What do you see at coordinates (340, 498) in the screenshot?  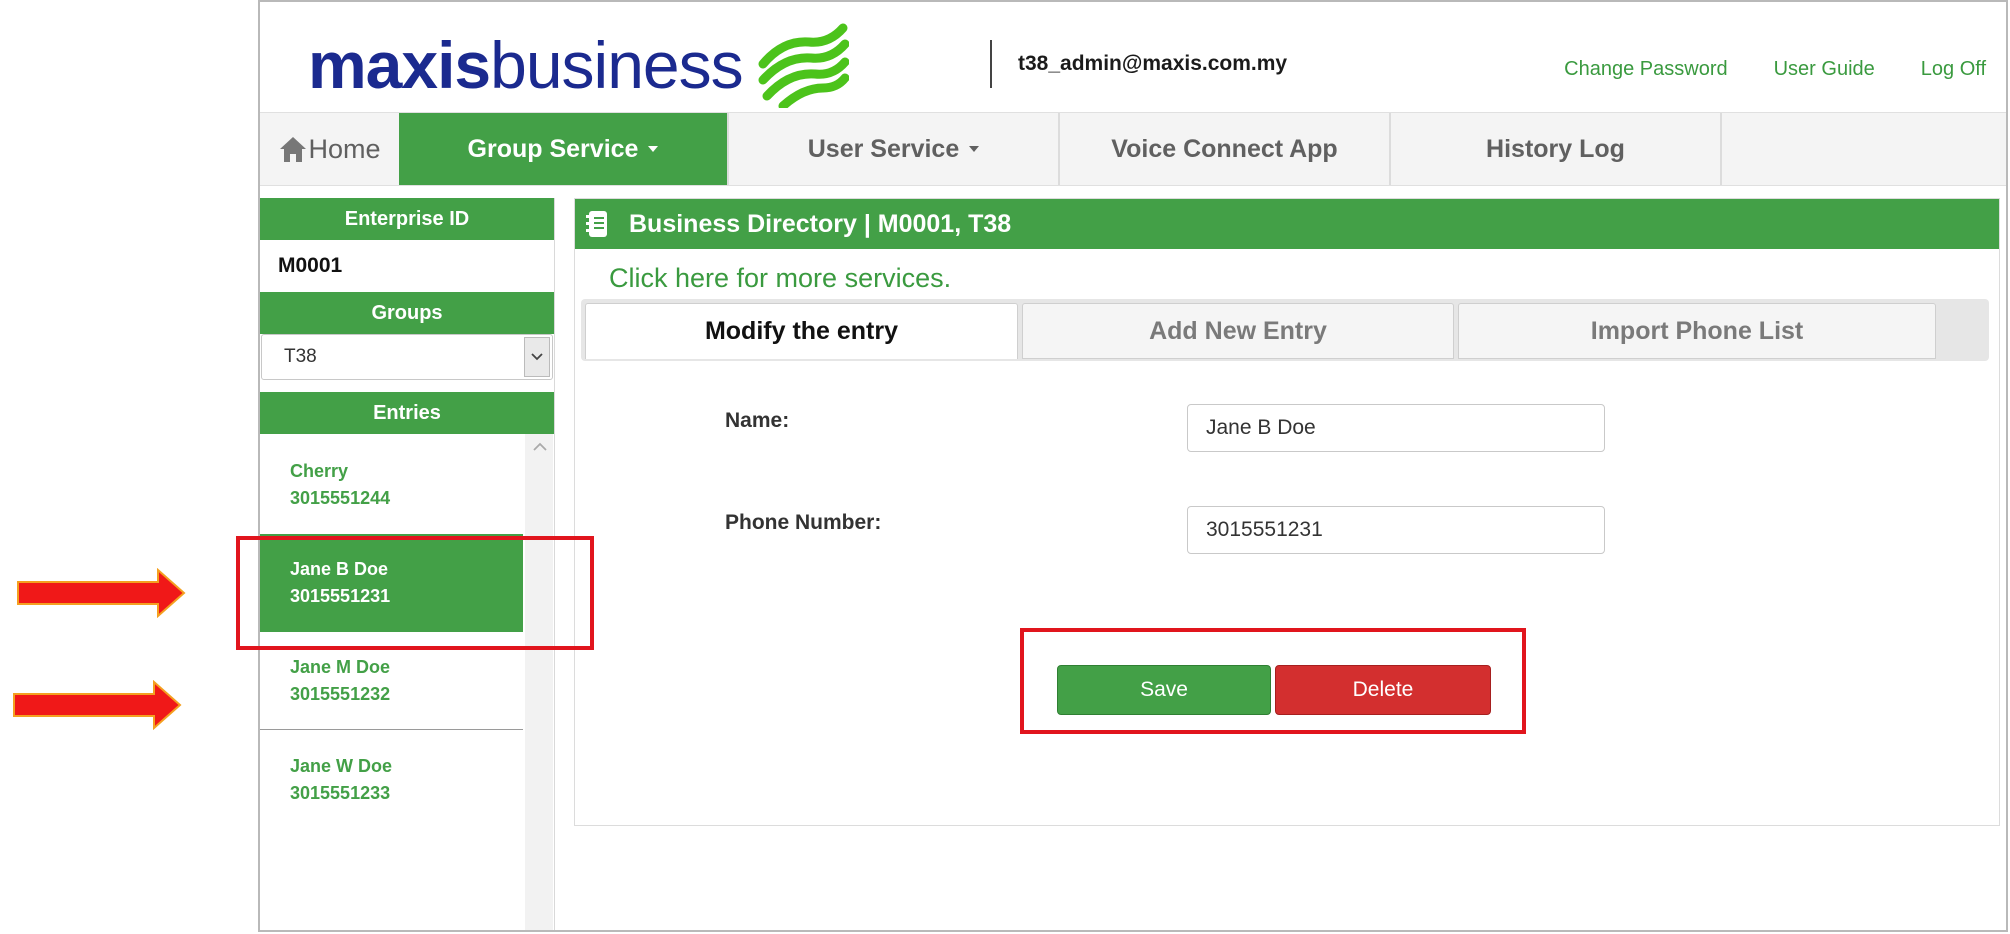 I see `entry-phone: 3015551244` at bounding box center [340, 498].